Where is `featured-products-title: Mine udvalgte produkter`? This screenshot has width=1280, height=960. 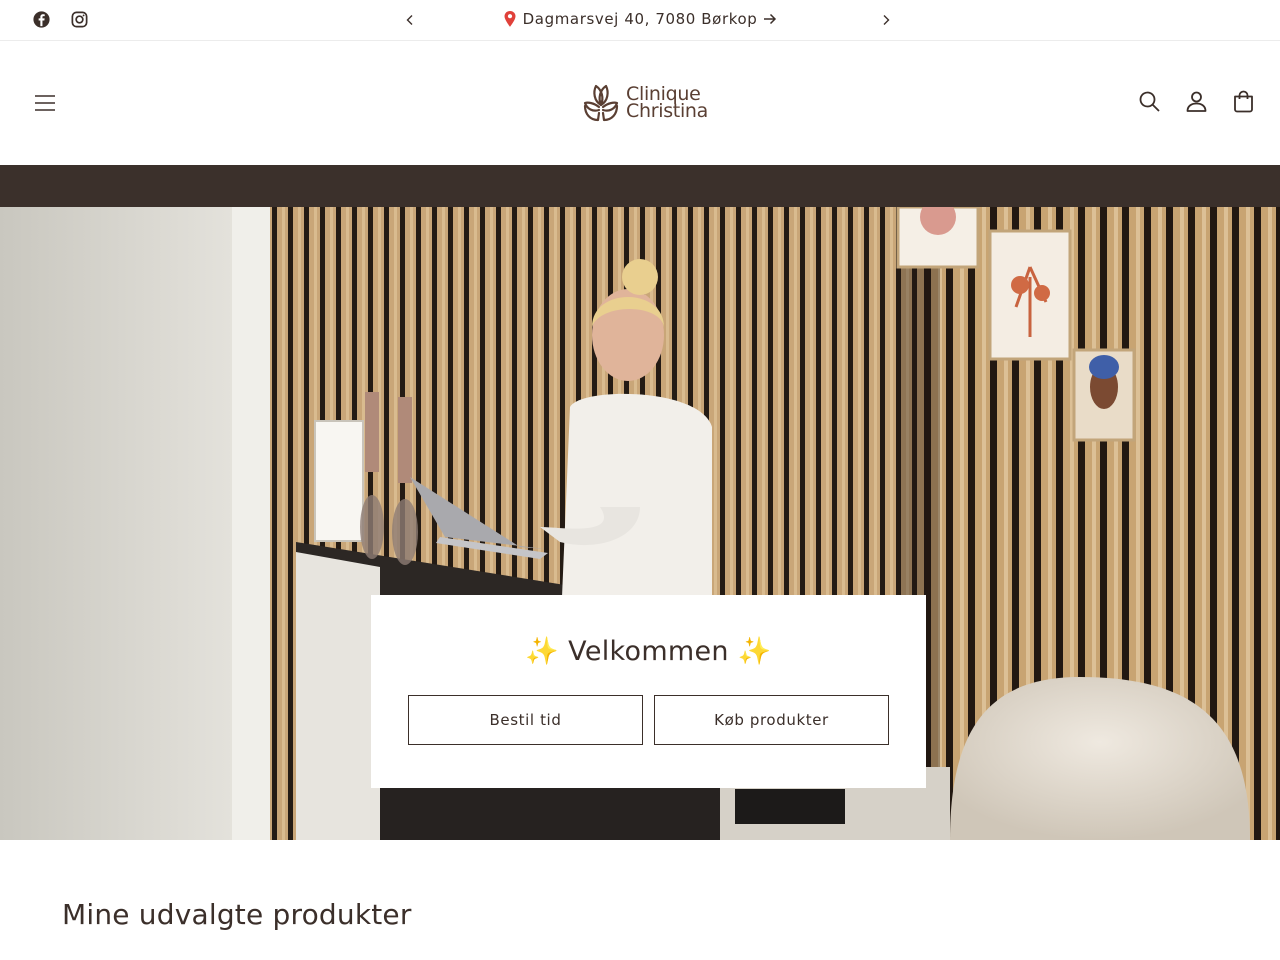 featured-products-title: Mine udvalgte produkter is located at coordinates (237, 914).